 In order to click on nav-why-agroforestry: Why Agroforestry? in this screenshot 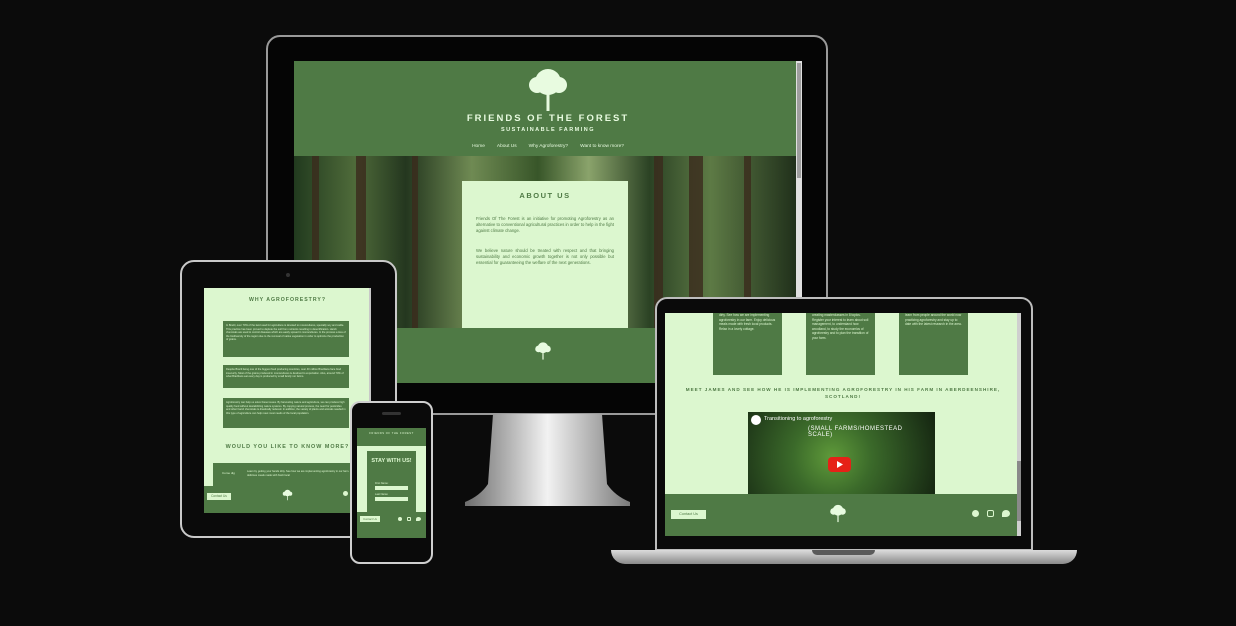, I will do `click(548, 146)`.